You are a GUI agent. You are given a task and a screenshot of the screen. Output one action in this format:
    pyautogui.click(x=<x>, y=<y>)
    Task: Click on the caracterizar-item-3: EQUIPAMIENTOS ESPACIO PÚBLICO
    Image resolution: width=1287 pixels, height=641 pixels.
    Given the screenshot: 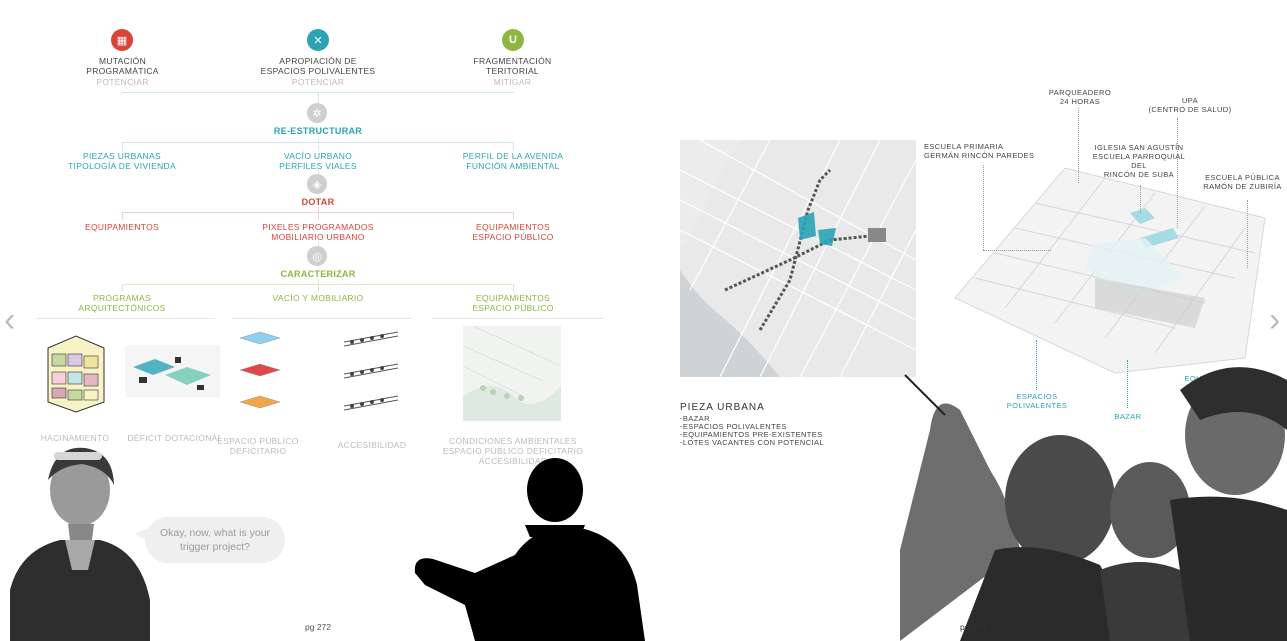 What is the action you would take?
    pyautogui.click(x=513, y=303)
    